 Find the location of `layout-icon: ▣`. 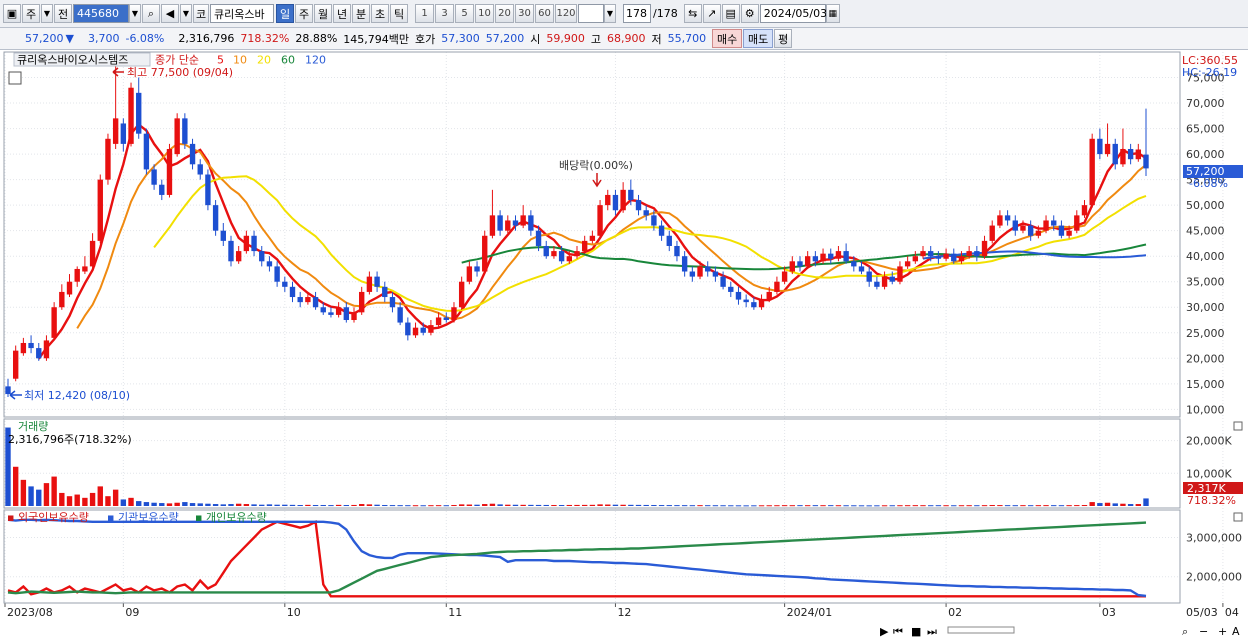

layout-icon: ▣ is located at coordinates (12, 13).